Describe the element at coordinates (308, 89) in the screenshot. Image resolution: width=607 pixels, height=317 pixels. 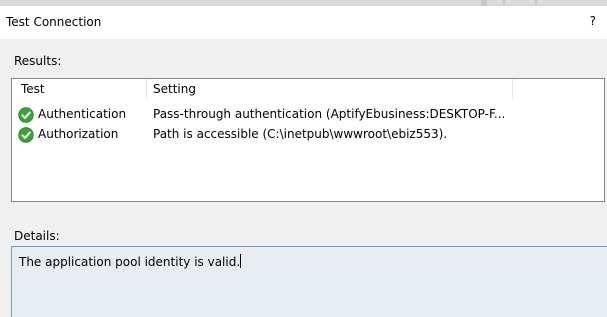
I see `results-list-header: Test Setting` at that location.